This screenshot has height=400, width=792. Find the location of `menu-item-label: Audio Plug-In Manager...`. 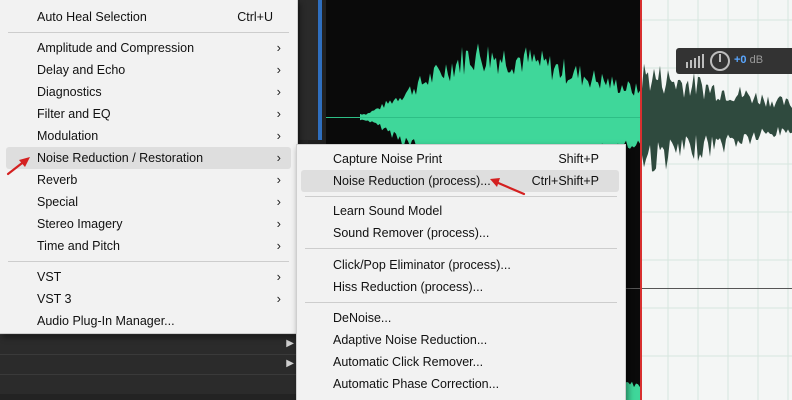

menu-item-label: Audio Plug-In Manager... is located at coordinates (106, 321).